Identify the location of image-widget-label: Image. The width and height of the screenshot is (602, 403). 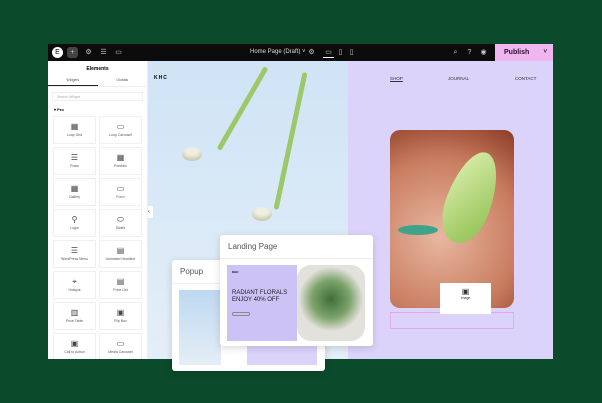
(465, 298).